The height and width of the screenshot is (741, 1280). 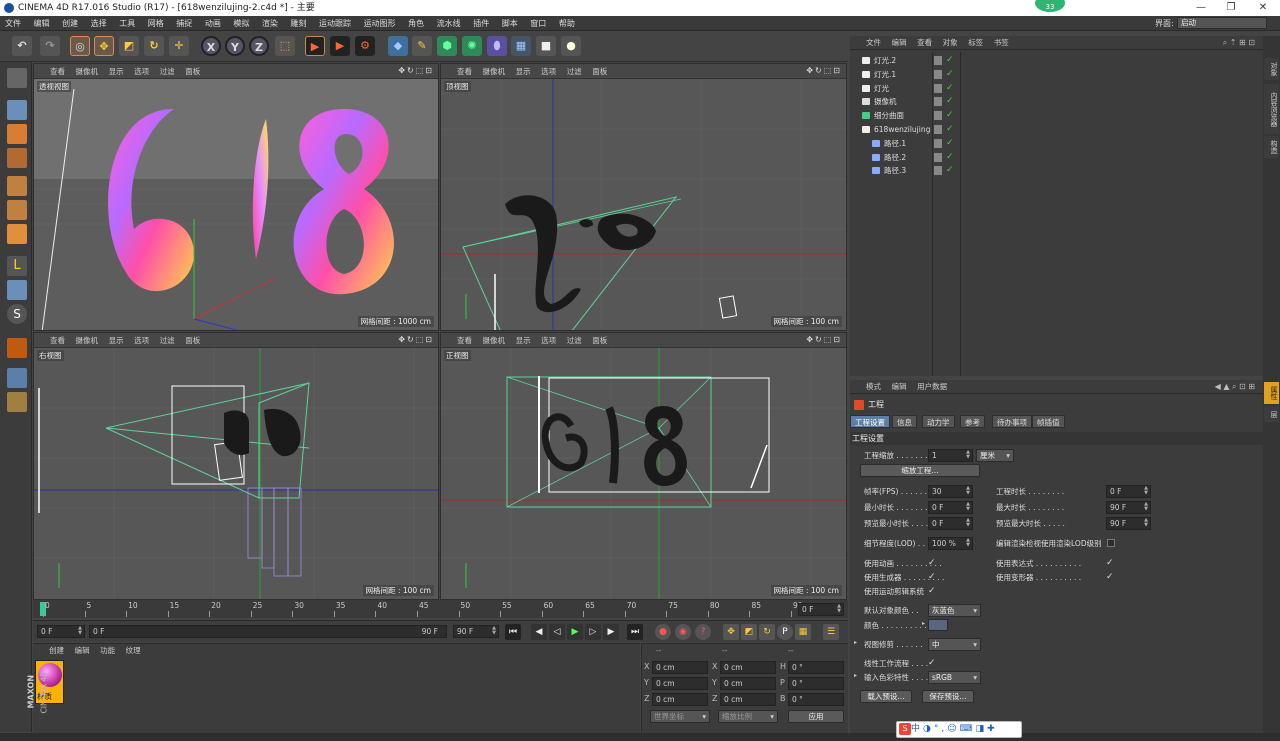 I want to click on lod-field: 100 % ▲ ▼, so click(x=950, y=543).